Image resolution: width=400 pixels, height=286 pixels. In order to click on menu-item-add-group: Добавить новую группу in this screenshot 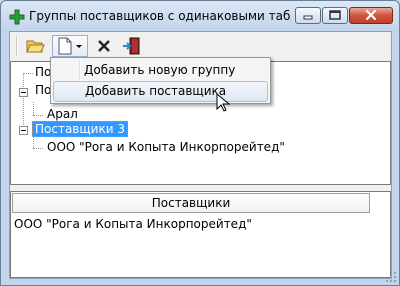, I will do `click(160, 70)`.